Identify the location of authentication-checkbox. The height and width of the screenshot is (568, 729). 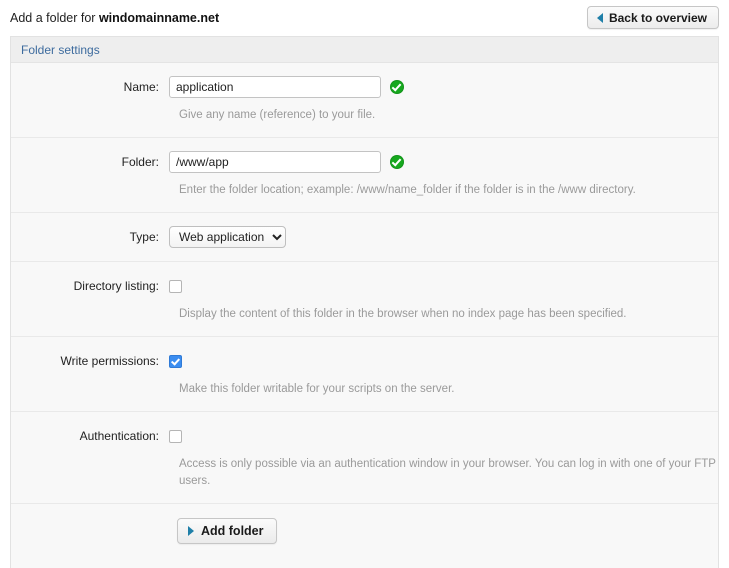
(175, 436).